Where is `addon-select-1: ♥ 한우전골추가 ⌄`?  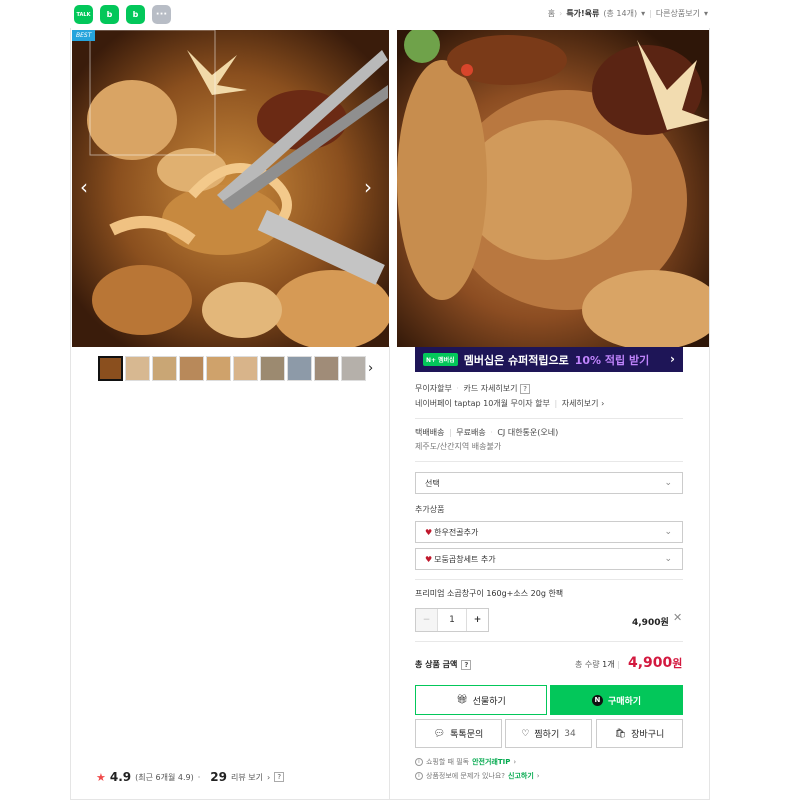 addon-select-1: ♥ 한우전골추가 ⌄ is located at coordinates (549, 532).